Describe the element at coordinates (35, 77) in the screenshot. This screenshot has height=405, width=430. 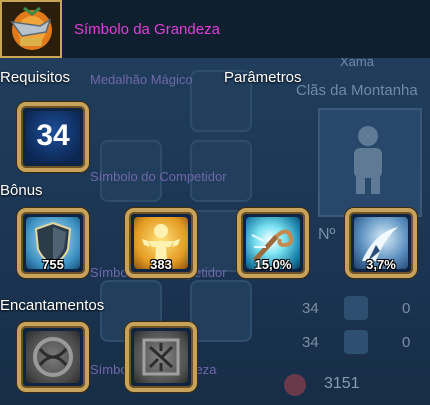
I see `requirements-heading: Requisitos` at that location.